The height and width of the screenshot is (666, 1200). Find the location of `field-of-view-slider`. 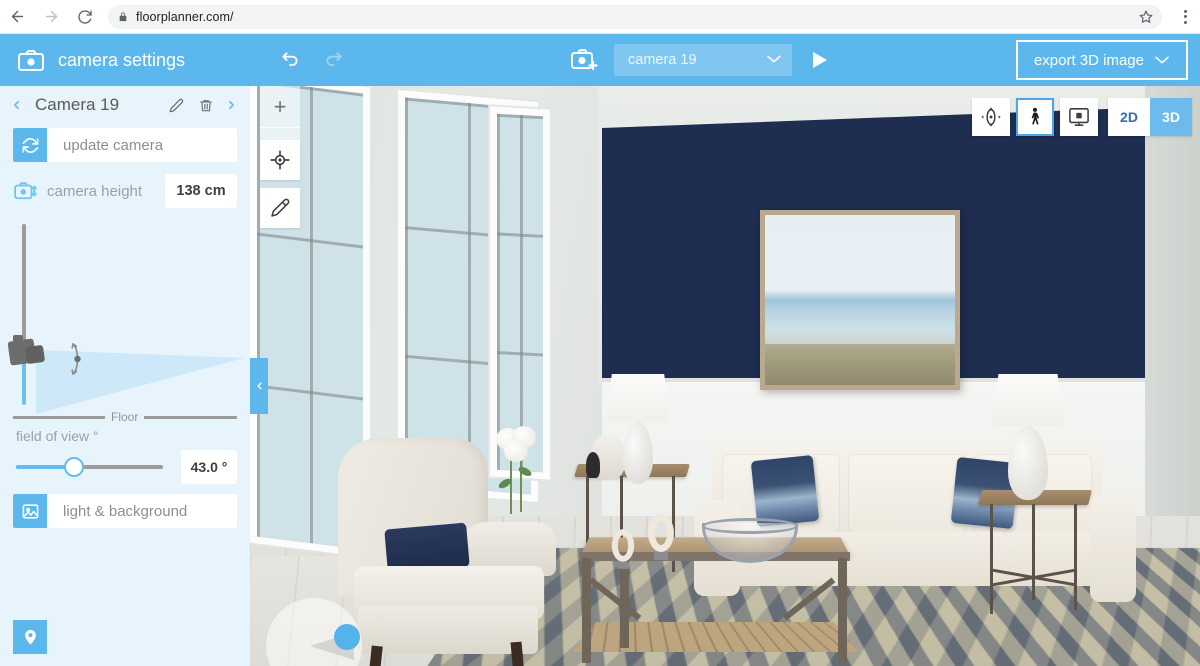

field-of-view-slider is located at coordinates (92, 467).